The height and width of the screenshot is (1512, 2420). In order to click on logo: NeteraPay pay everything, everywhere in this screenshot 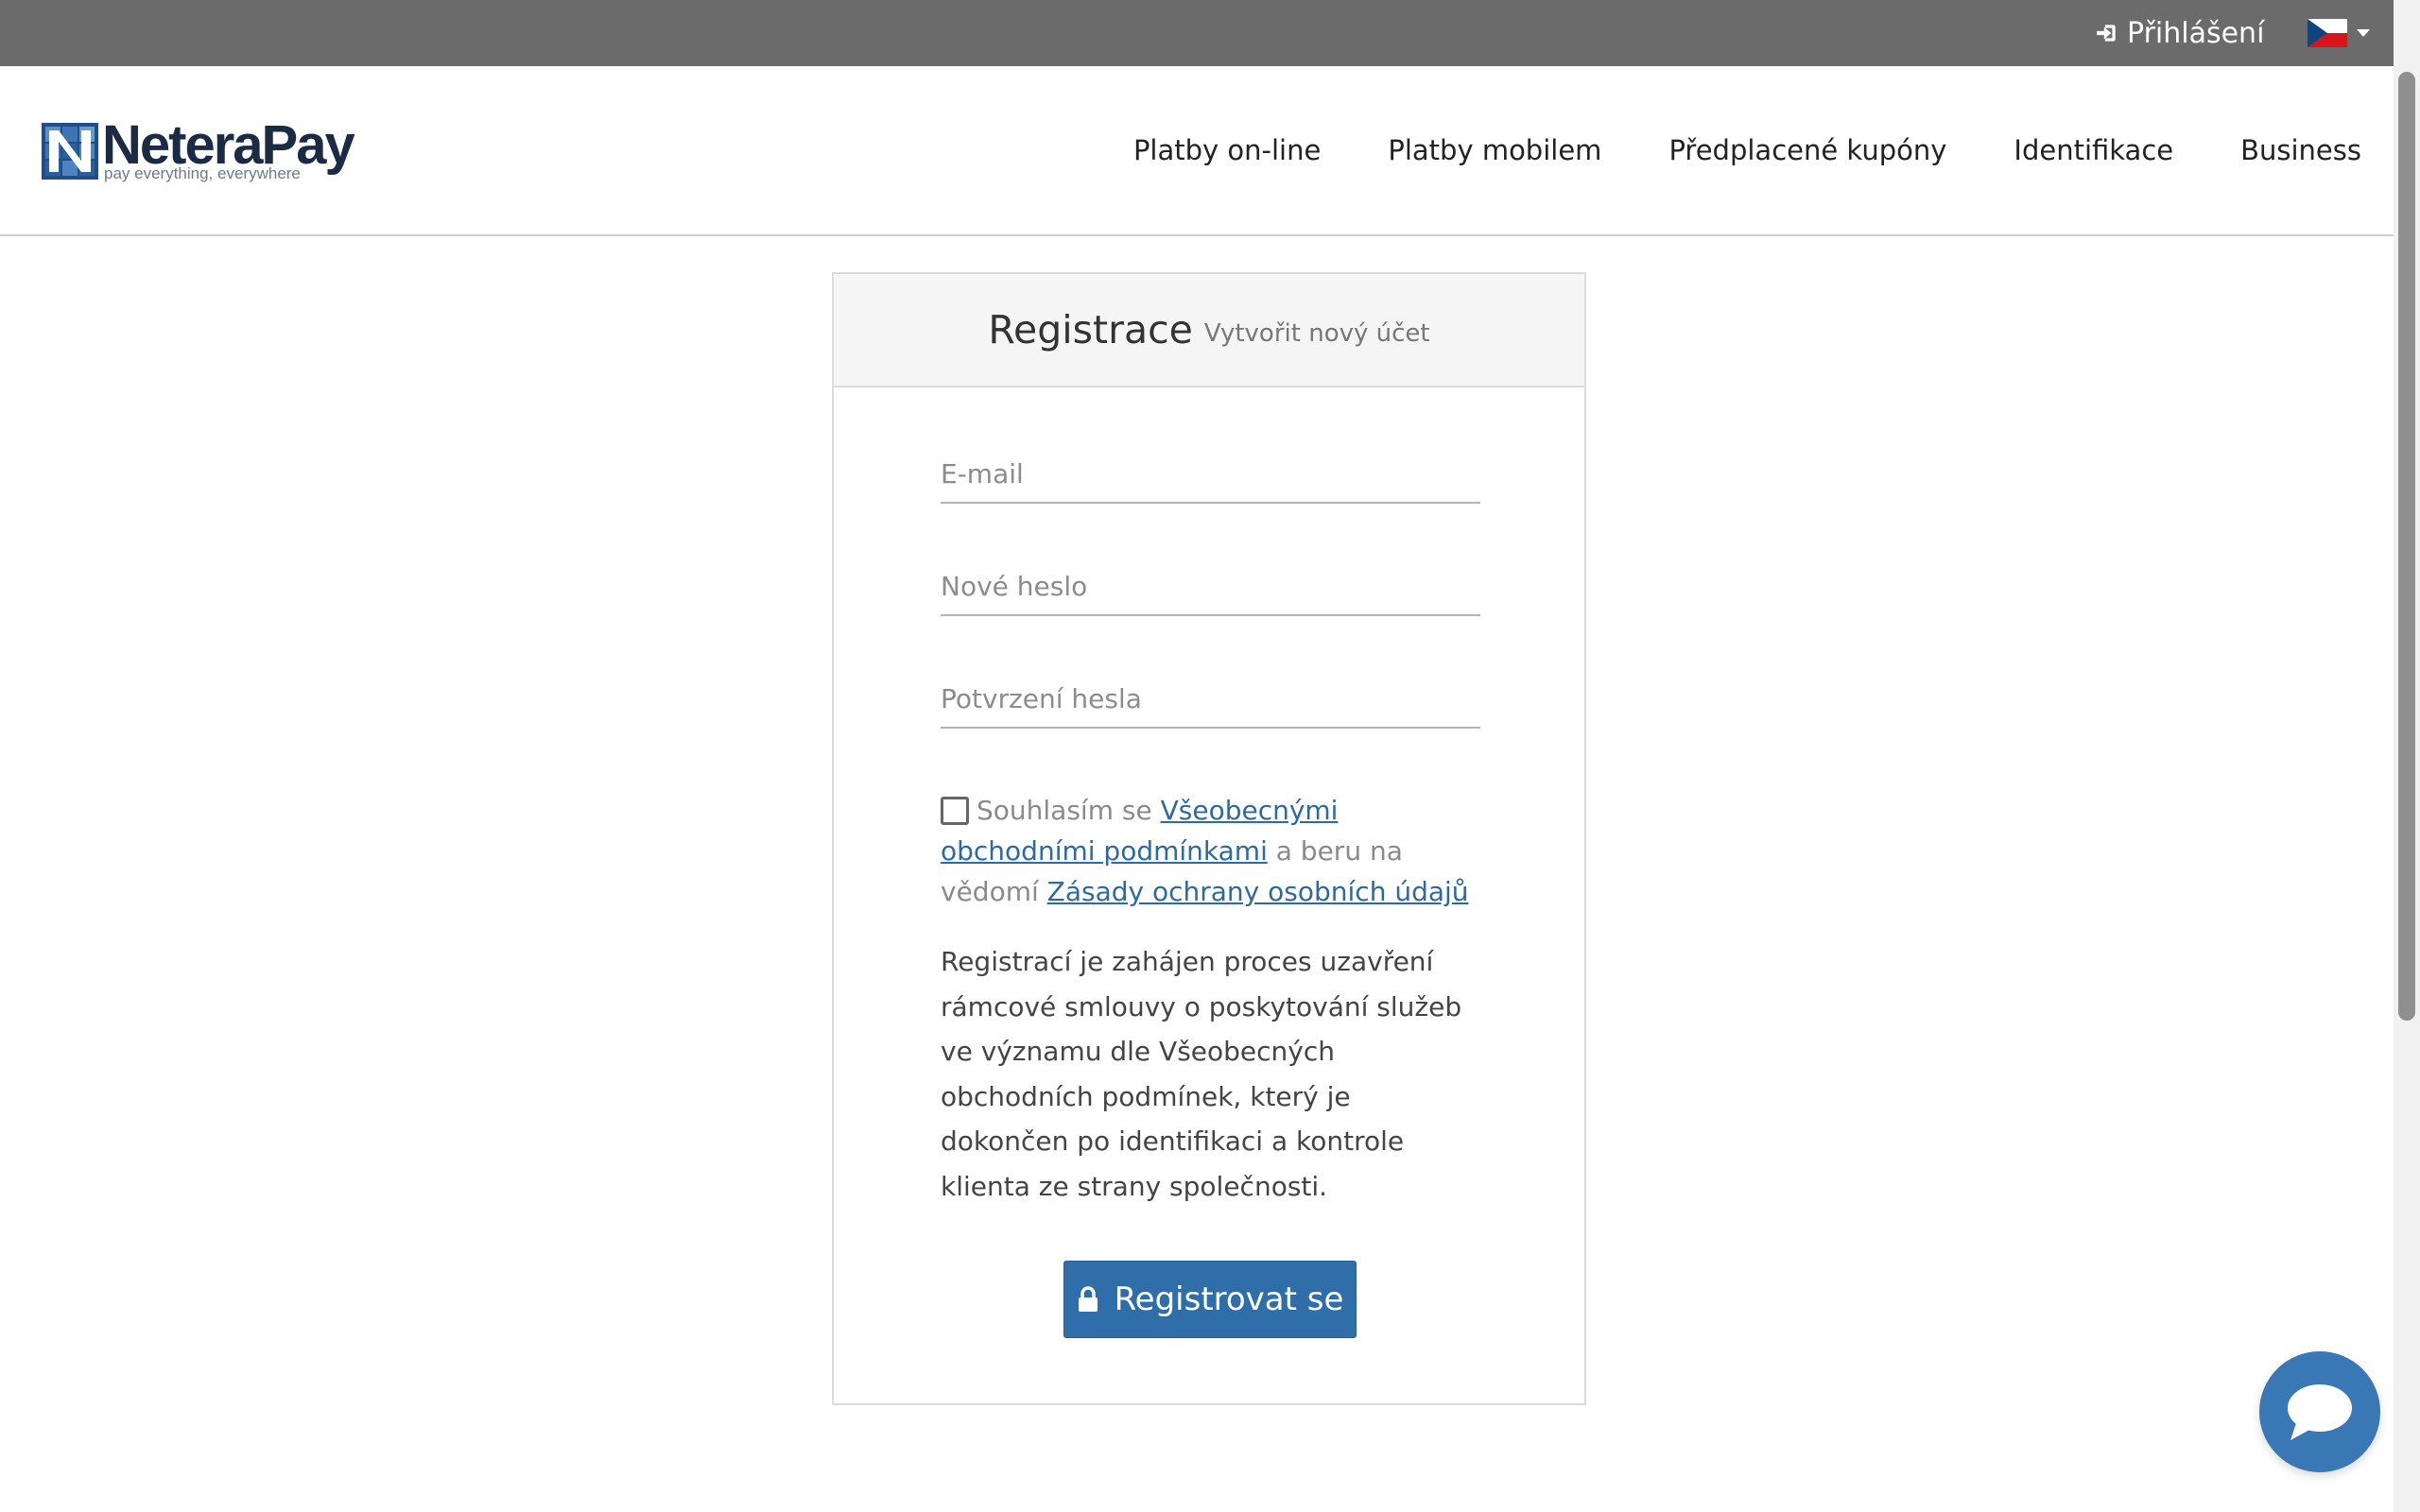, I will do `click(198, 152)`.